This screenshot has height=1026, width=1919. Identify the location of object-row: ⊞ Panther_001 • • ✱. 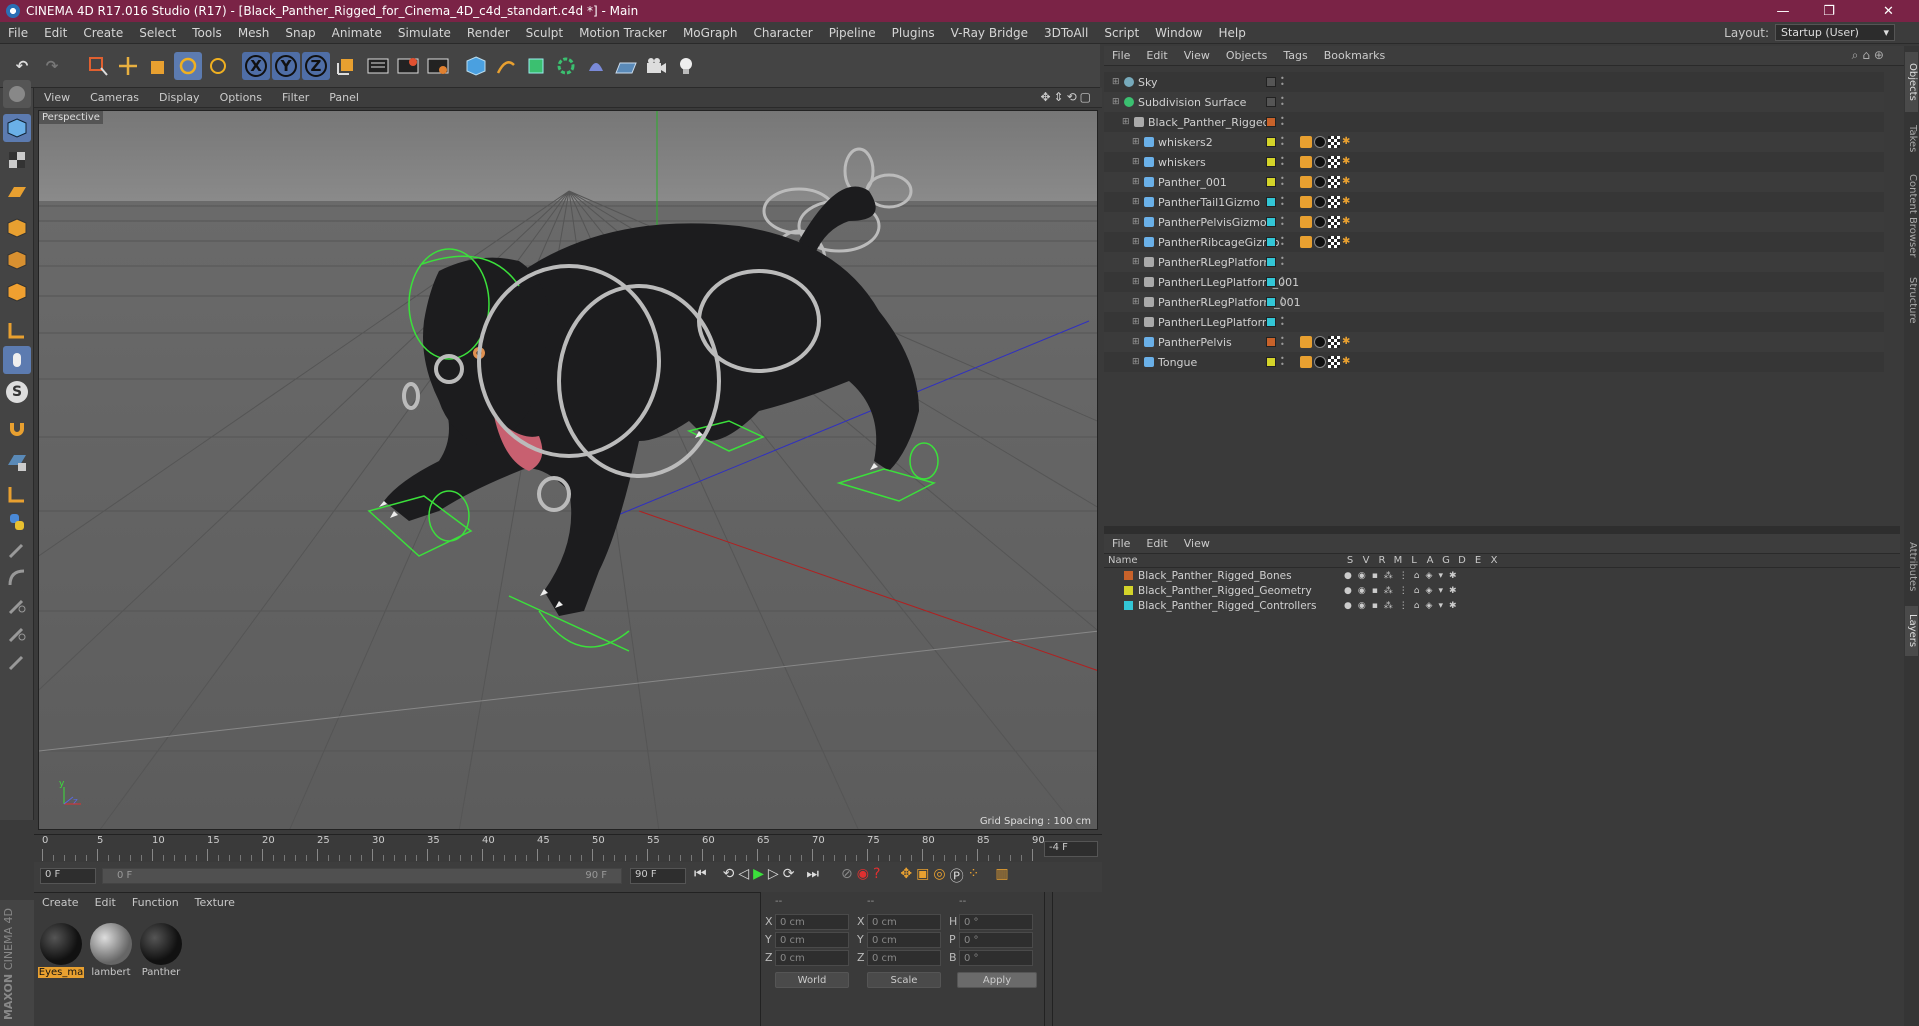
(1494, 182).